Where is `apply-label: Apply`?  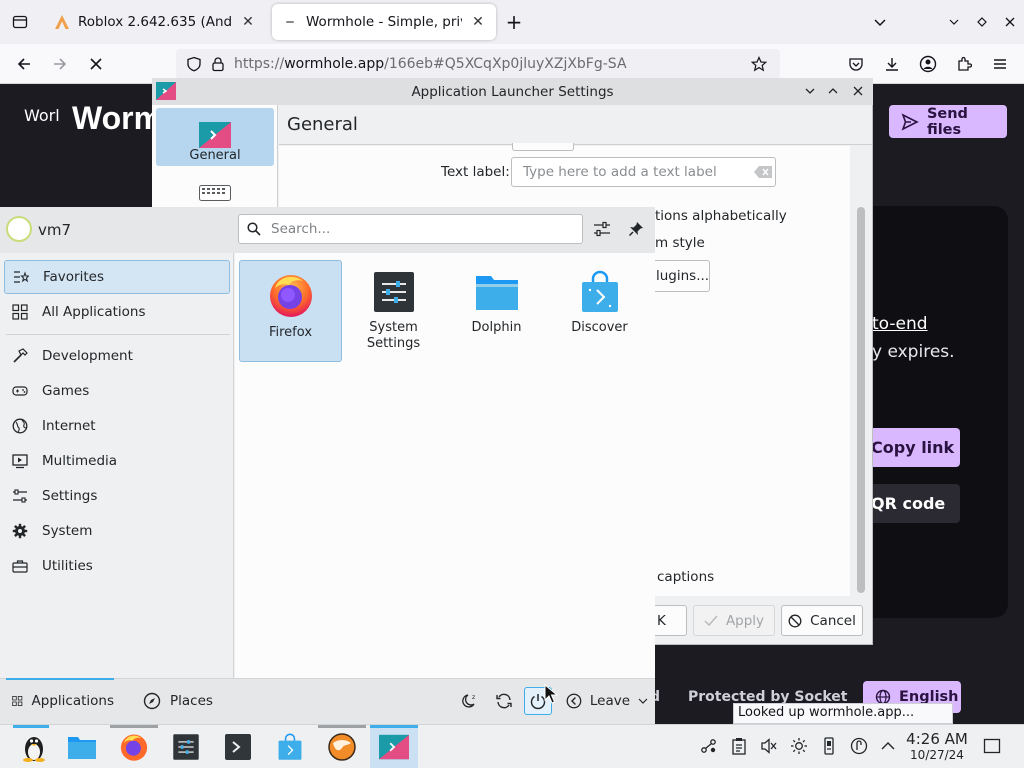
apply-label: Apply is located at coordinates (745, 620).